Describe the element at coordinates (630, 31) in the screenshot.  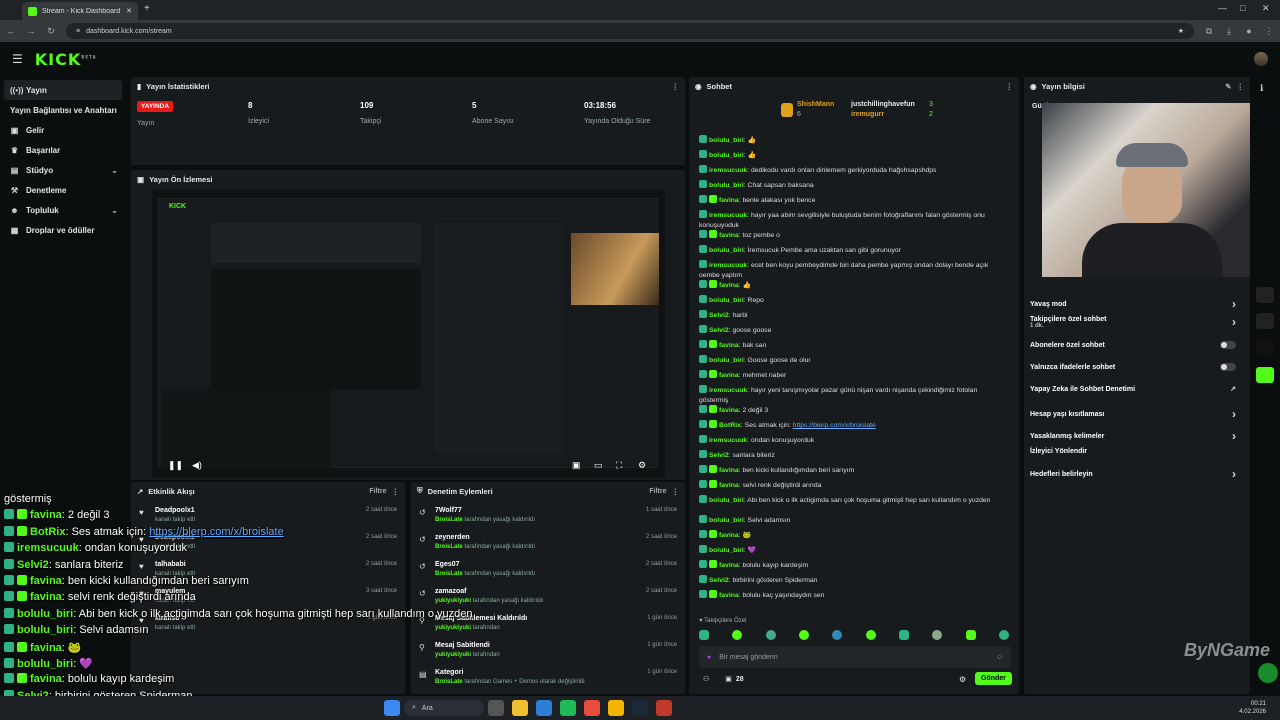
I see `address-bar: ≡ dashboard.kick.com/stream ★` at that location.